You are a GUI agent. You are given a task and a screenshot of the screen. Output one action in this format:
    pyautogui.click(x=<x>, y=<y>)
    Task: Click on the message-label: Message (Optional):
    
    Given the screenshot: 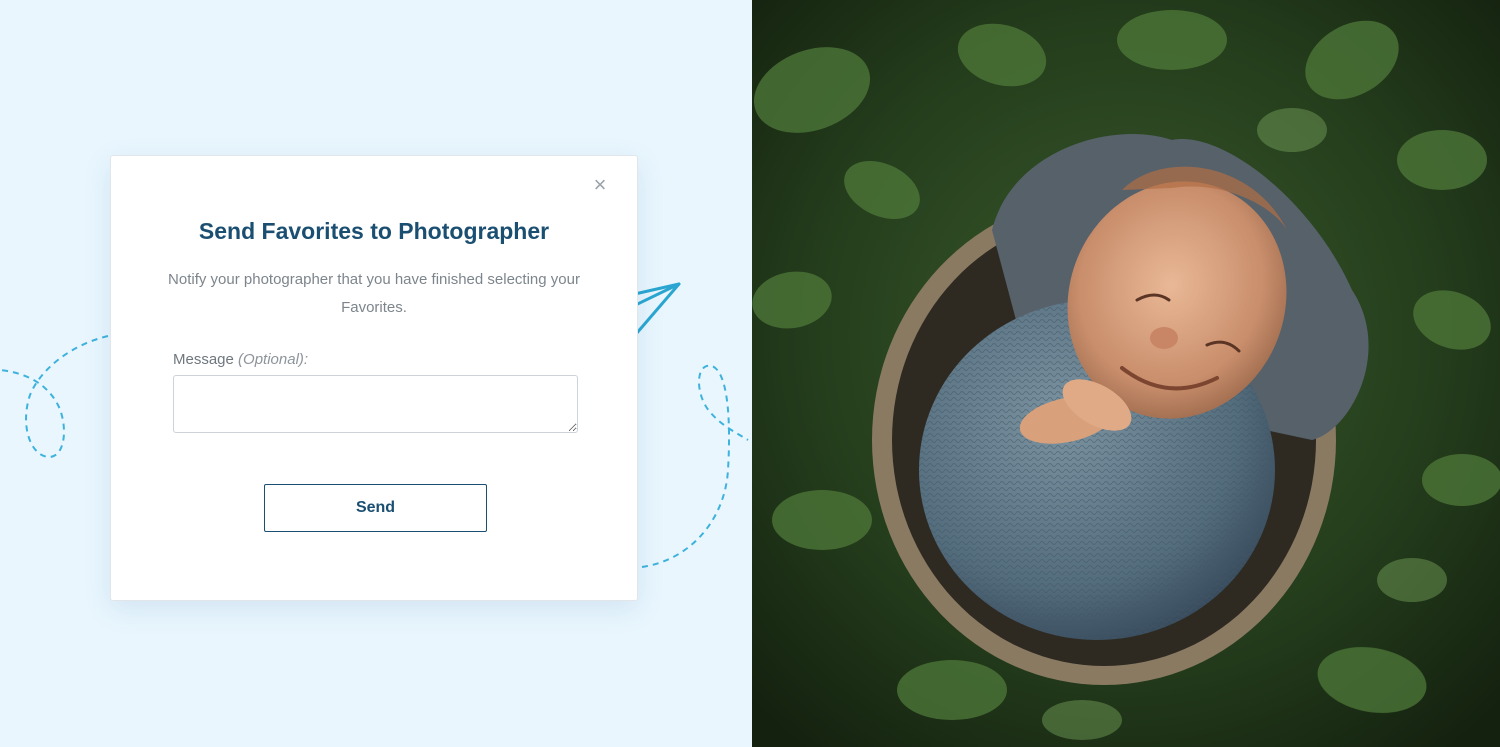 What is the action you would take?
    pyautogui.click(x=240, y=359)
    